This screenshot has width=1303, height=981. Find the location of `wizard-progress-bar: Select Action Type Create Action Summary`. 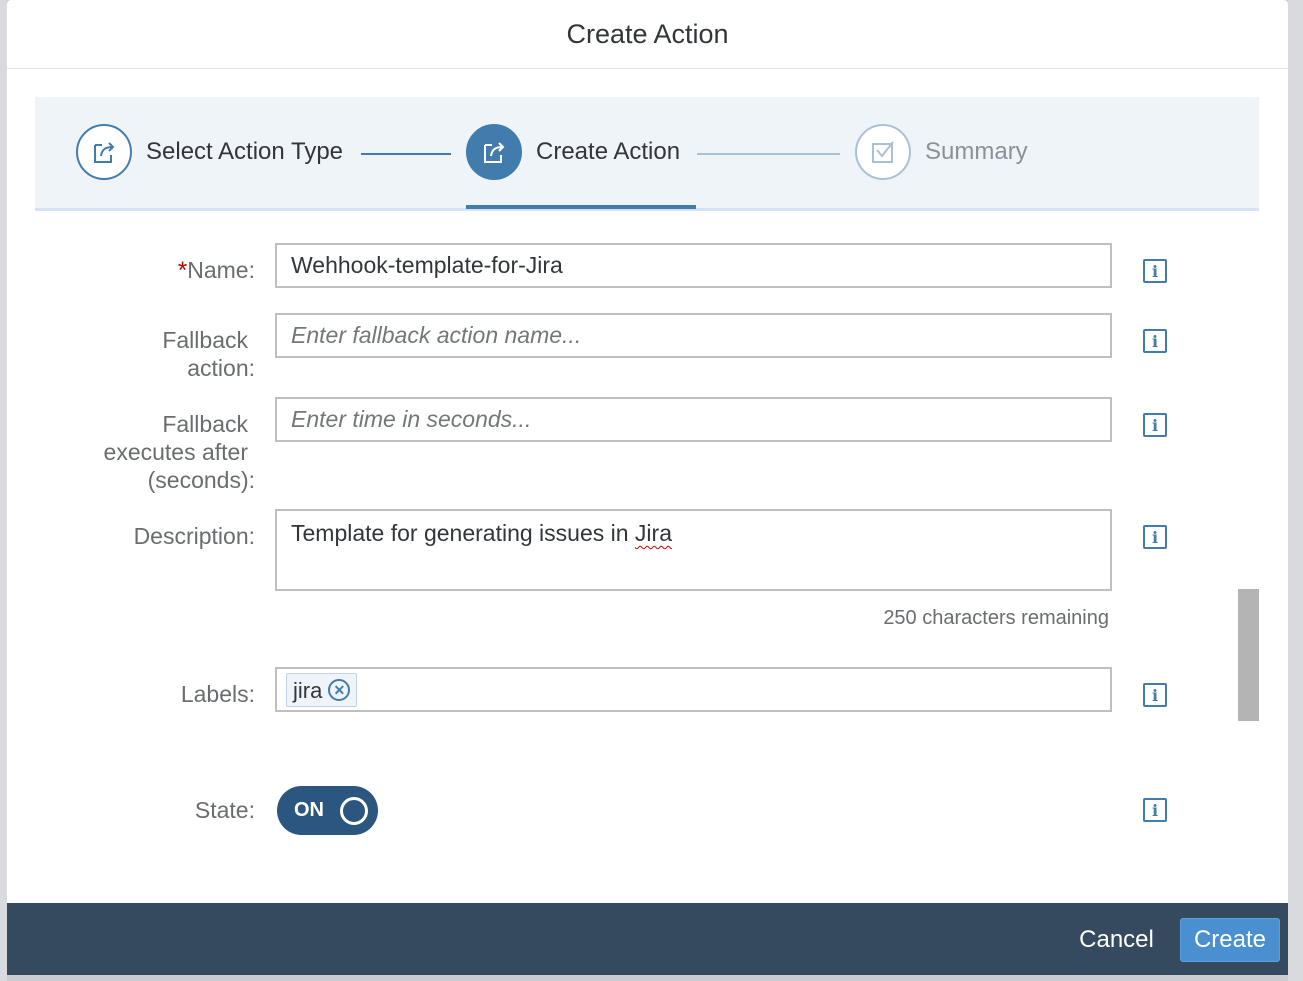

wizard-progress-bar: Select Action Type Create Action Summary is located at coordinates (647, 154).